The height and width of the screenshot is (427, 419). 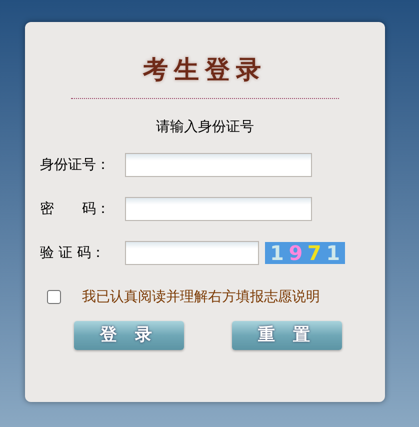 What do you see at coordinates (129, 335) in the screenshot?
I see `login-button: 登 录` at bounding box center [129, 335].